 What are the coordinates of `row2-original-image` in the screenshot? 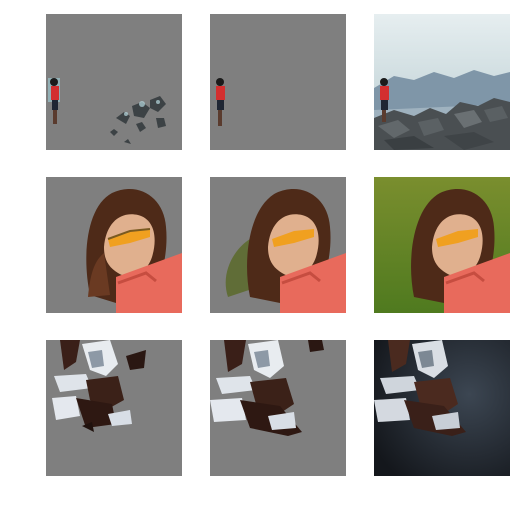 It's located at (442, 245).